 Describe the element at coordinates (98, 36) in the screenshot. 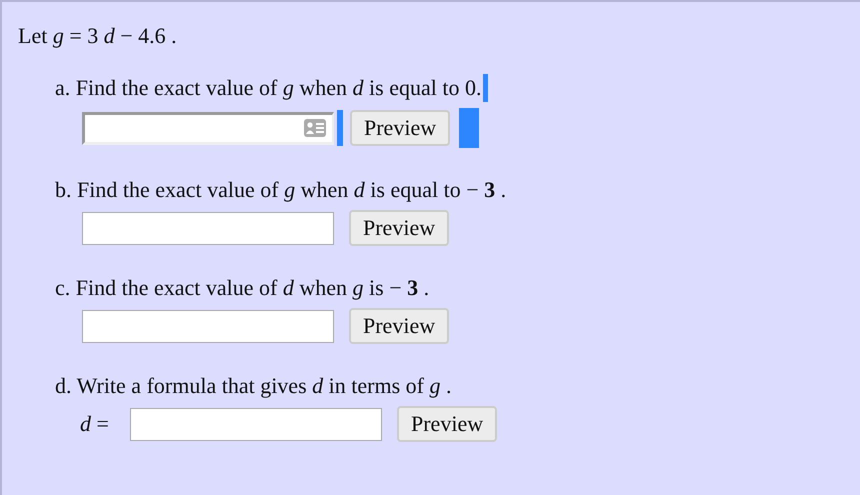

I see `problem-statement: Let g = 3 d − 4.6 .` at that location.